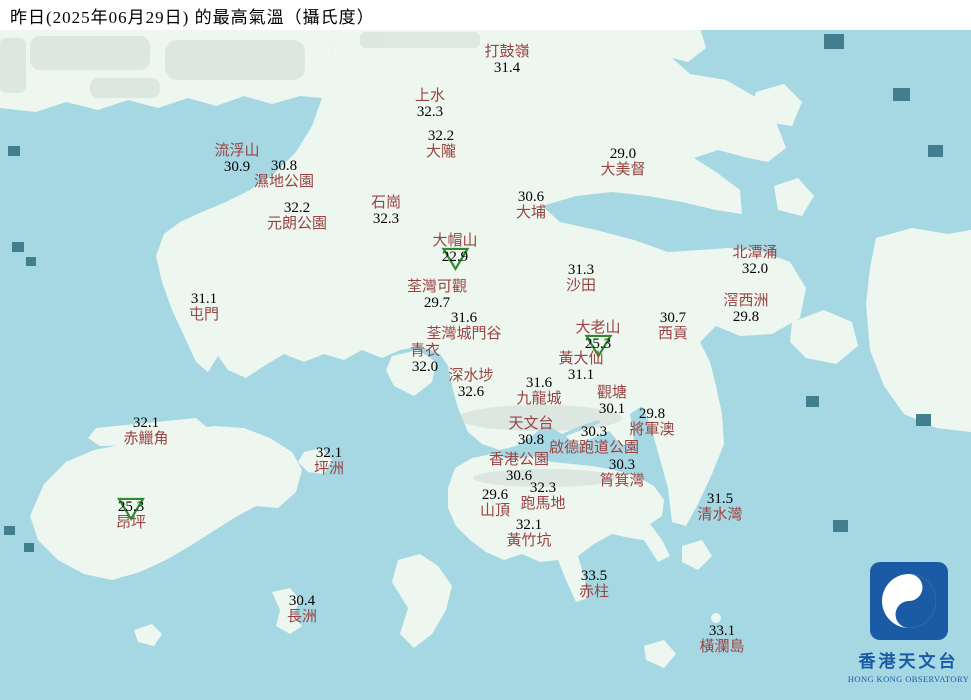 The height and width of the screenshot is (700, 971). Describe the element at coordinates (531, 424) in the screenshot. I see `station-name: 天文台` at that location.